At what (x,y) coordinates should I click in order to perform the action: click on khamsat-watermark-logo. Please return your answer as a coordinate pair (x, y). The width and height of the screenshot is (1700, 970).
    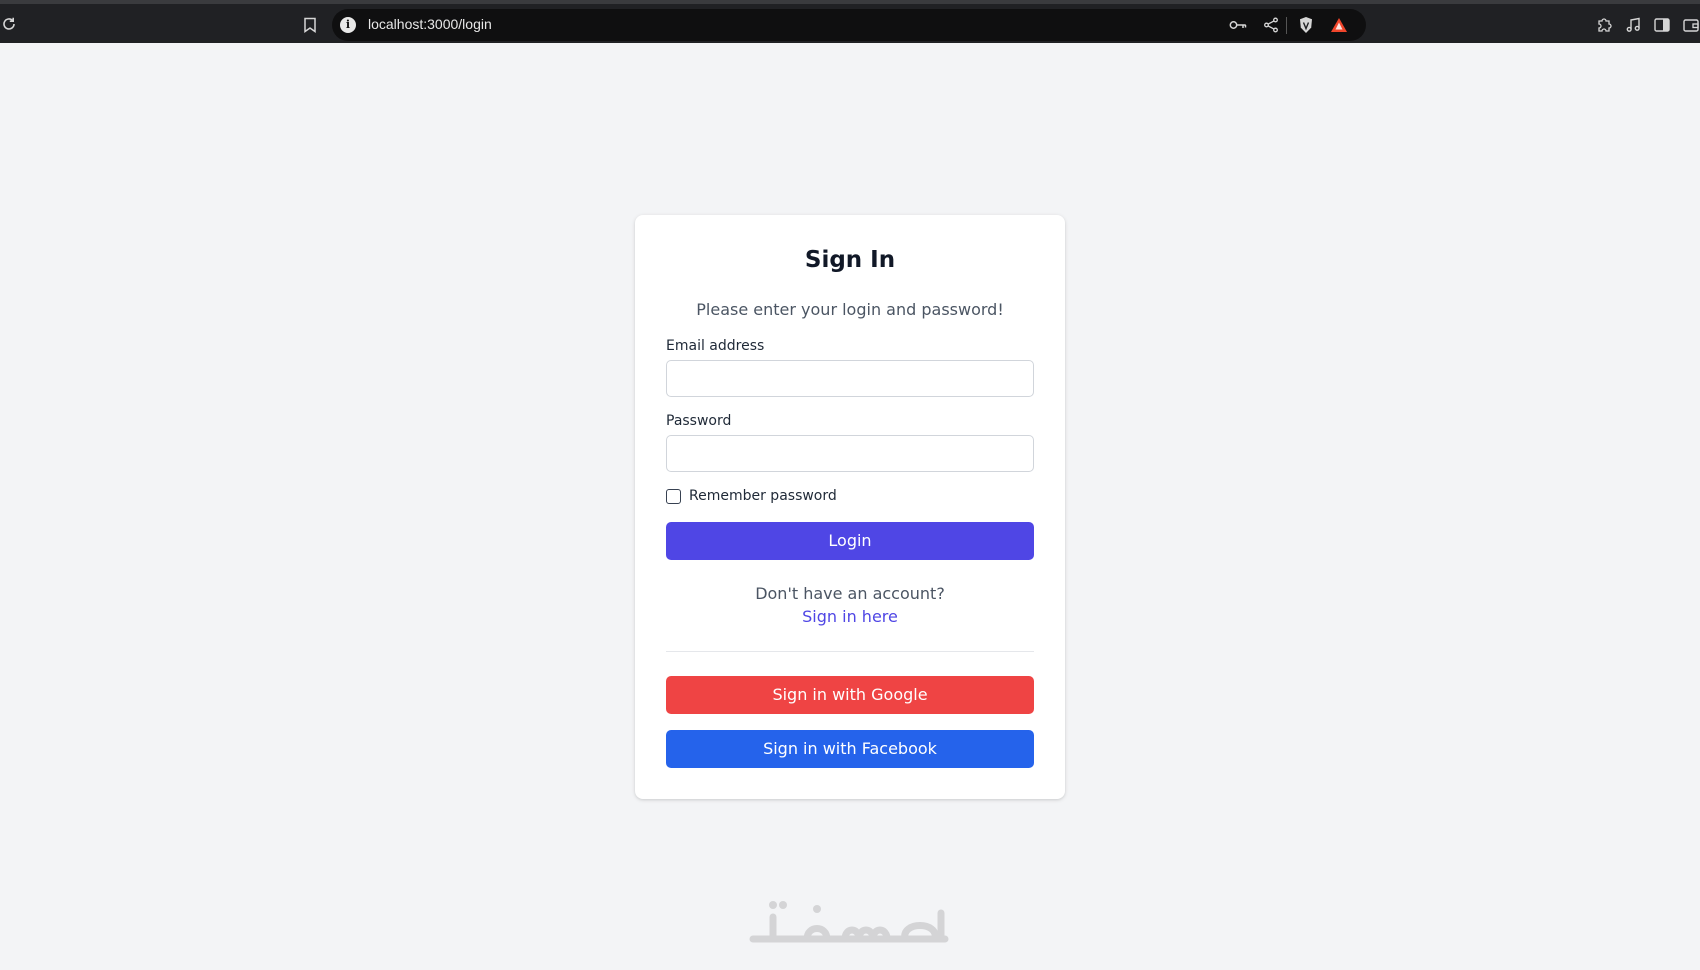
    Looking at the image, I should click on (850, 925).